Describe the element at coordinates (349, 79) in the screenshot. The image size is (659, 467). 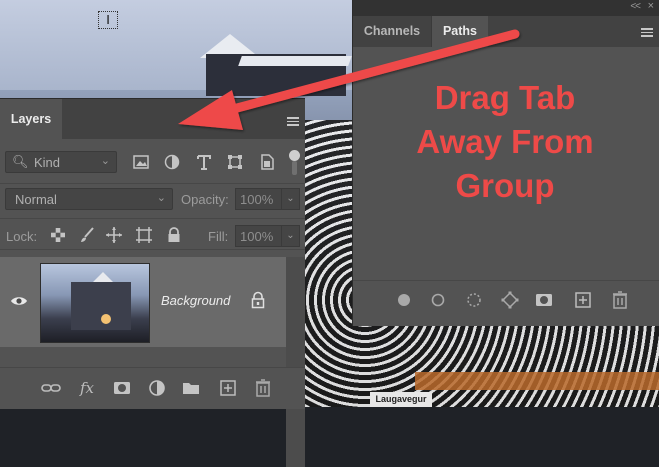
I see `annotation-arrow-icon` at that location.